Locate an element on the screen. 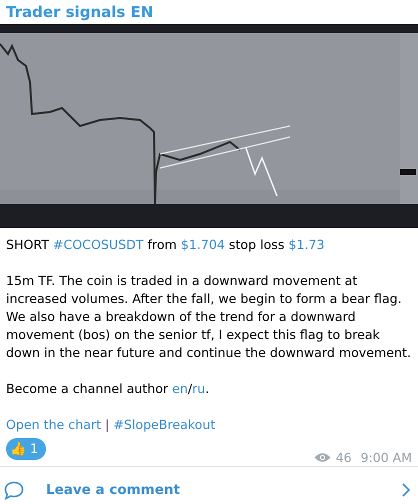  message-time: 9:00 AM is located at coordinates (386, 457).